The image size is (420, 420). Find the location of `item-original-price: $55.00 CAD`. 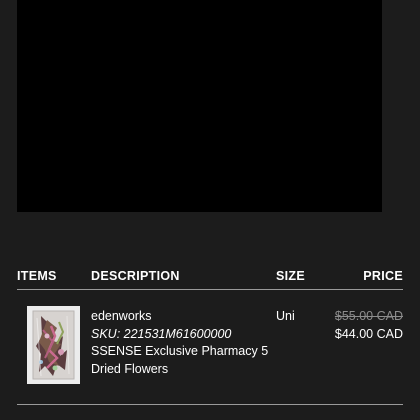

item-original-price: $55.00 CAD is located at coordinates (368, 316).